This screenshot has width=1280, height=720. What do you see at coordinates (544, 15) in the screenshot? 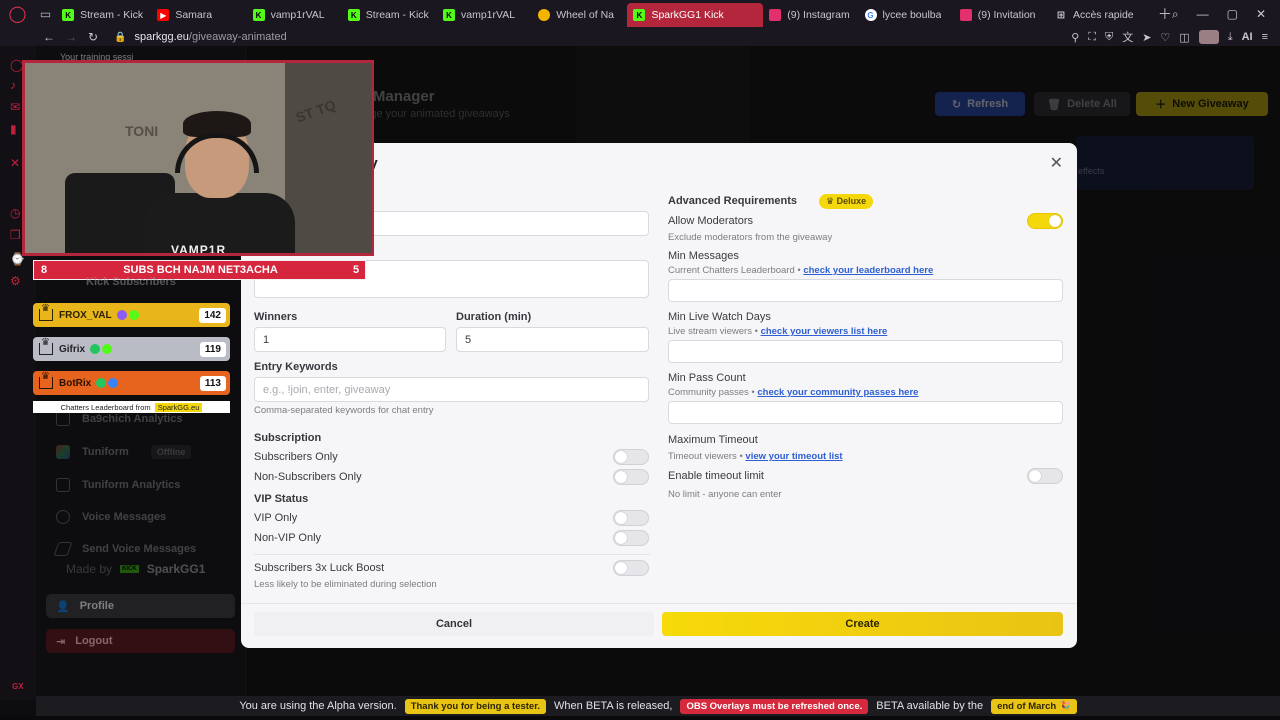
I see `wheel-favicon-icon` at bounding box center [544, 15].